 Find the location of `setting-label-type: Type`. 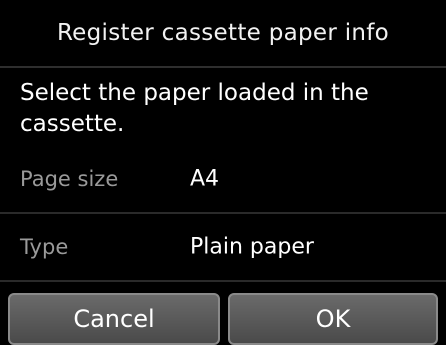

setting-label-type: Type is located at coordinates (44, 247).